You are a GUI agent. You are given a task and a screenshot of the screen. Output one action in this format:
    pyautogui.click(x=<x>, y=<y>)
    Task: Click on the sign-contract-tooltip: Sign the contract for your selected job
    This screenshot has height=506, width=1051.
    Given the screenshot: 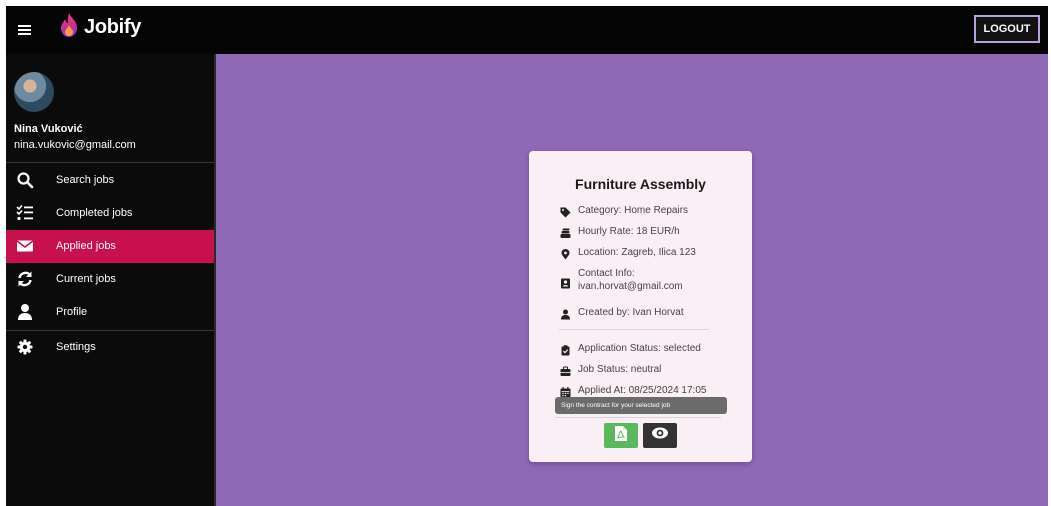 What is the action you would take?
    pyautogui.click(x=641, y=405)
    